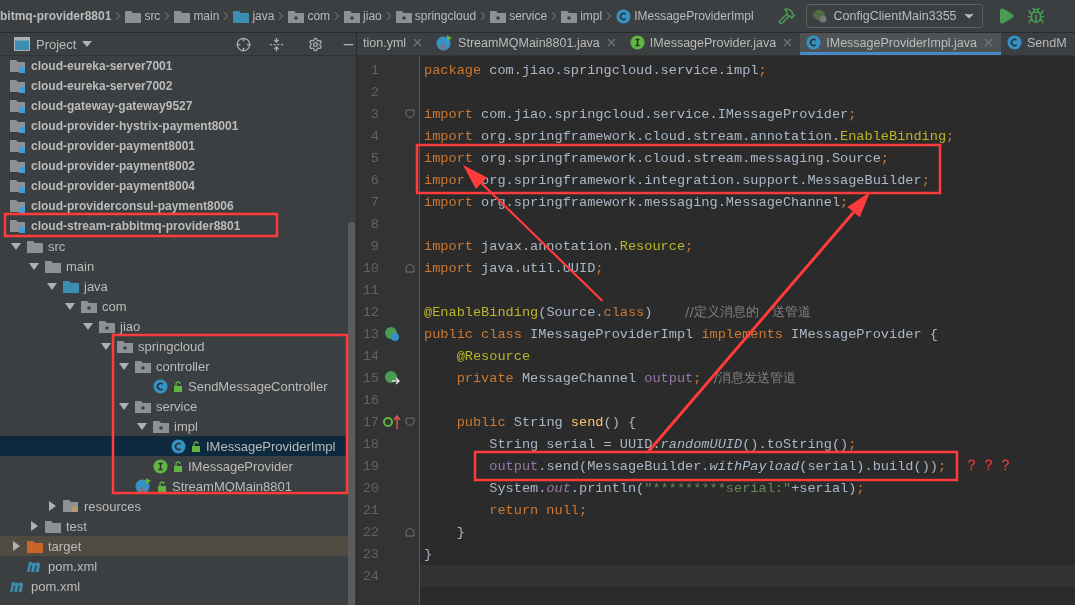 Image resolution: width=1075 pixels, height=605 pixels. Describe the element at coordinates (243, 44) in the screenshot. I see `locate-icon` at that location.